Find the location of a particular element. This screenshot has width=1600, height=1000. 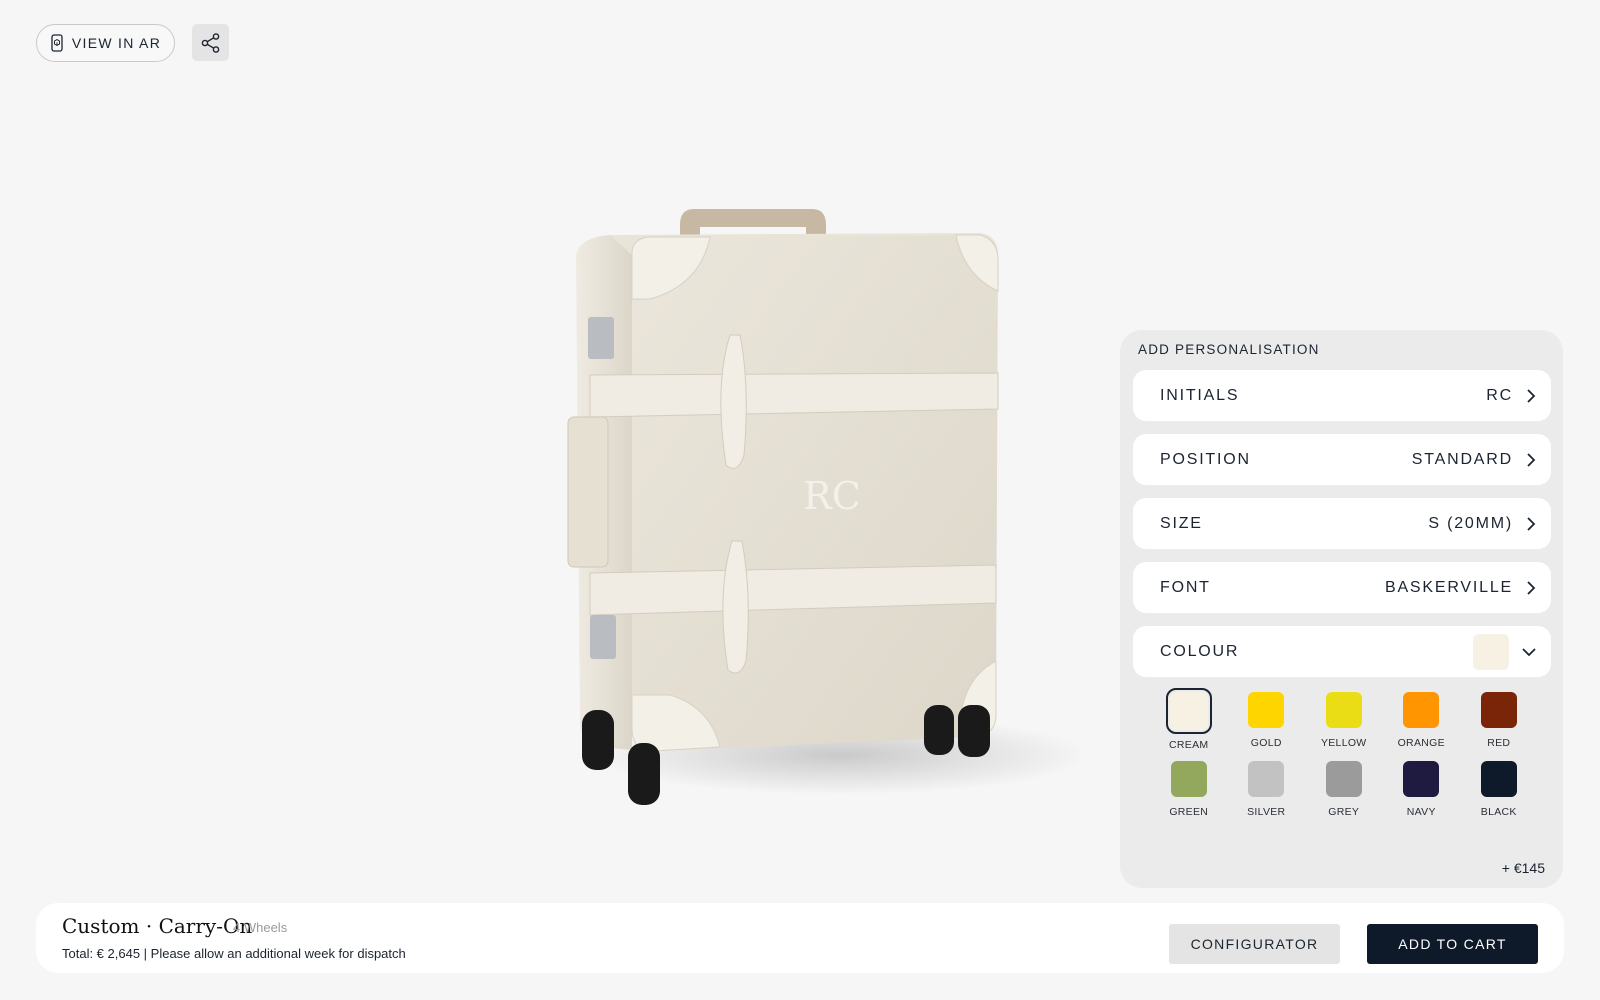

ar-phone-icon is located at coordinates (57, 43).